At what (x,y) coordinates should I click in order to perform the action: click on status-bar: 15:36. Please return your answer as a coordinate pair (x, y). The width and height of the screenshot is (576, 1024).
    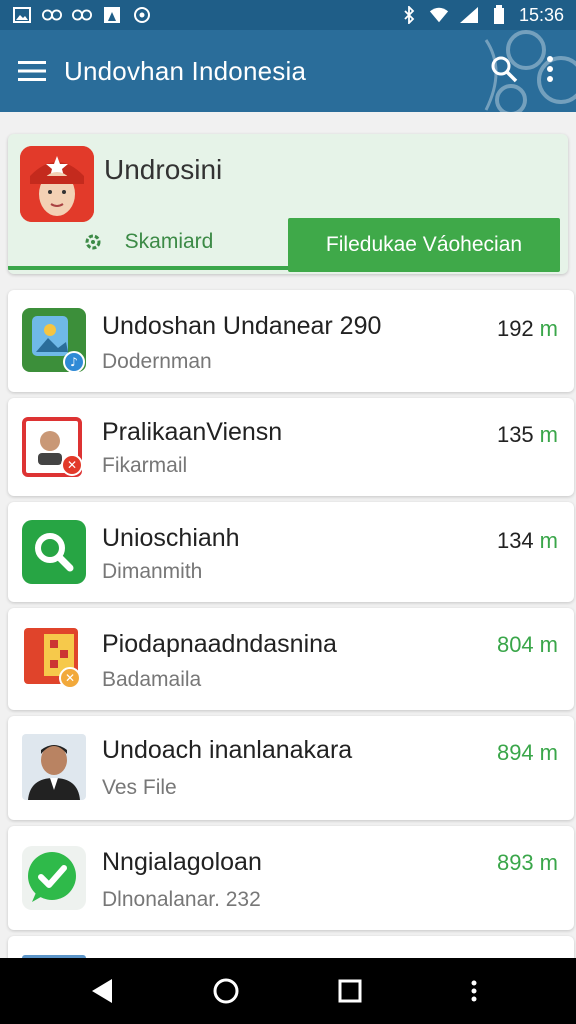
    Looking at the image, I should click on (288, 15).